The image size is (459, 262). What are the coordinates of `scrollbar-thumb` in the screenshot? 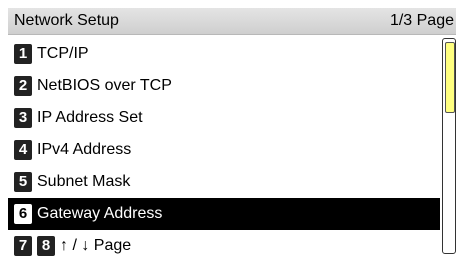 It's located at (450, 77).